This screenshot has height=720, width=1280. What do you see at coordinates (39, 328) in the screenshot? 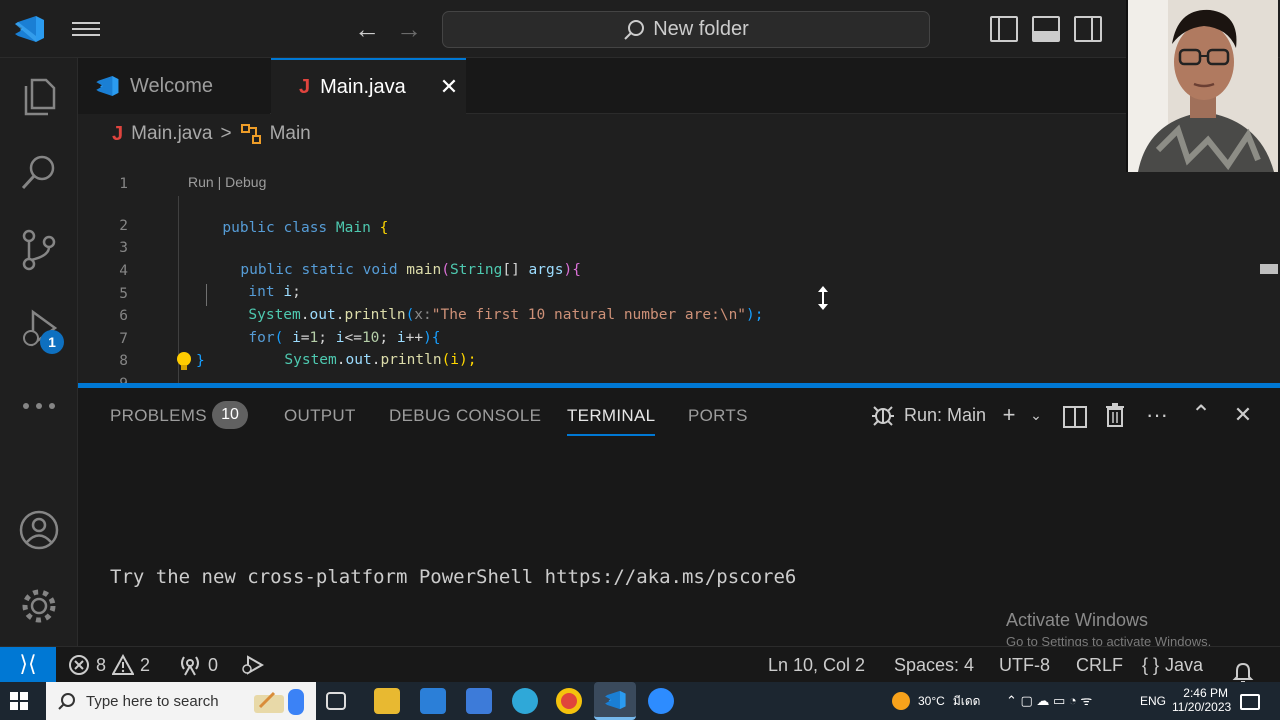
I see `run-and-debug-icon` at bounding box center [39, 328].